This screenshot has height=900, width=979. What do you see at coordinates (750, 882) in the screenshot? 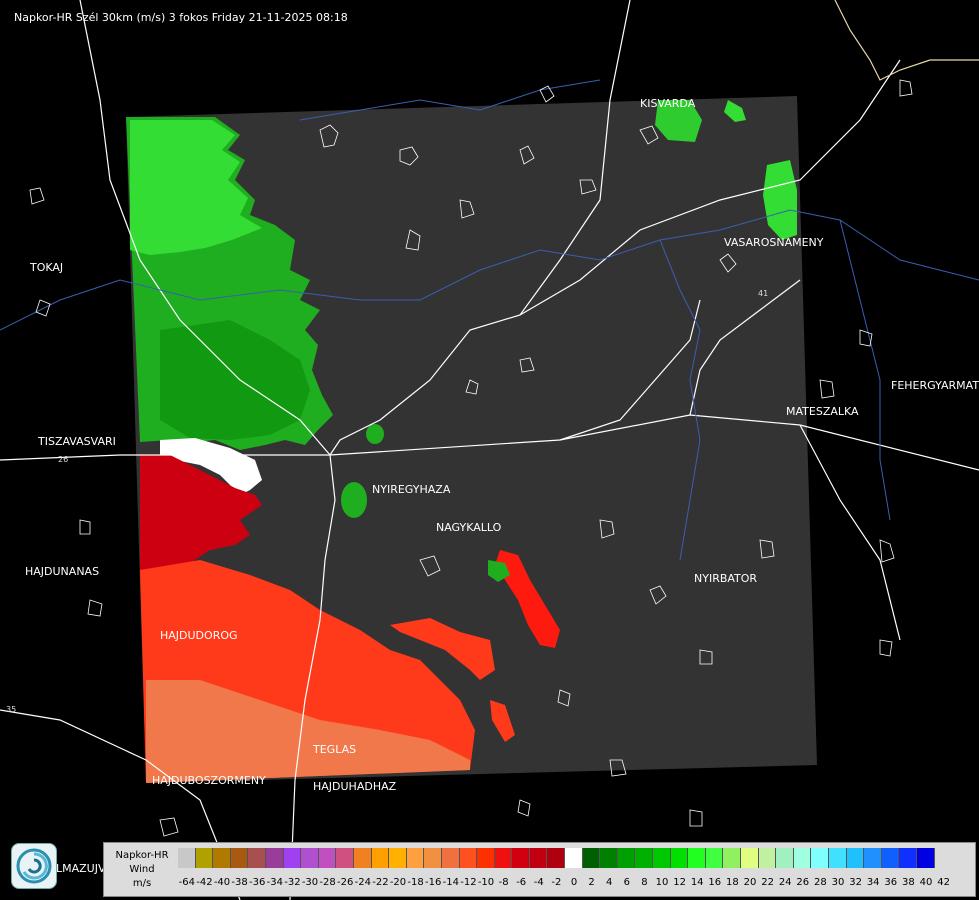
I see `legend-tick-label: 20` at bounding box center [750, 882].